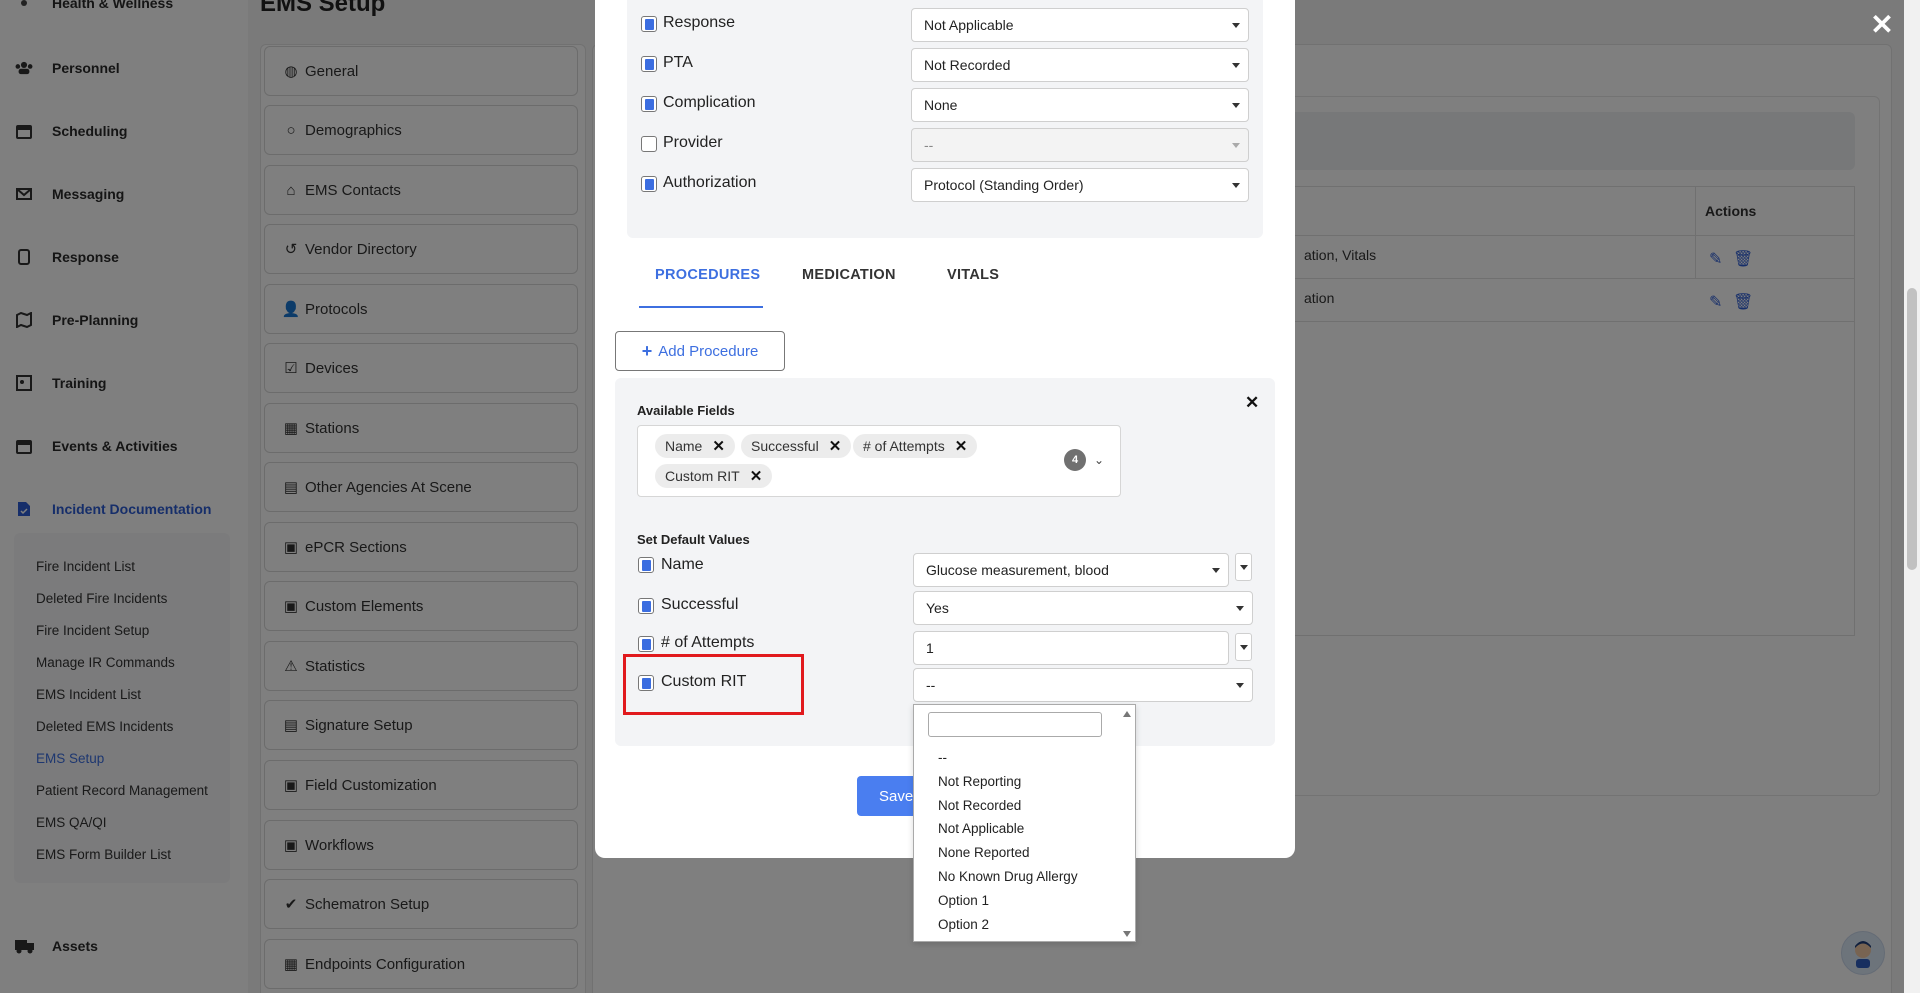 This screenshot has width=1920, height=993. I want to click on attempts-label: # of Attempts, so click(708, 642).